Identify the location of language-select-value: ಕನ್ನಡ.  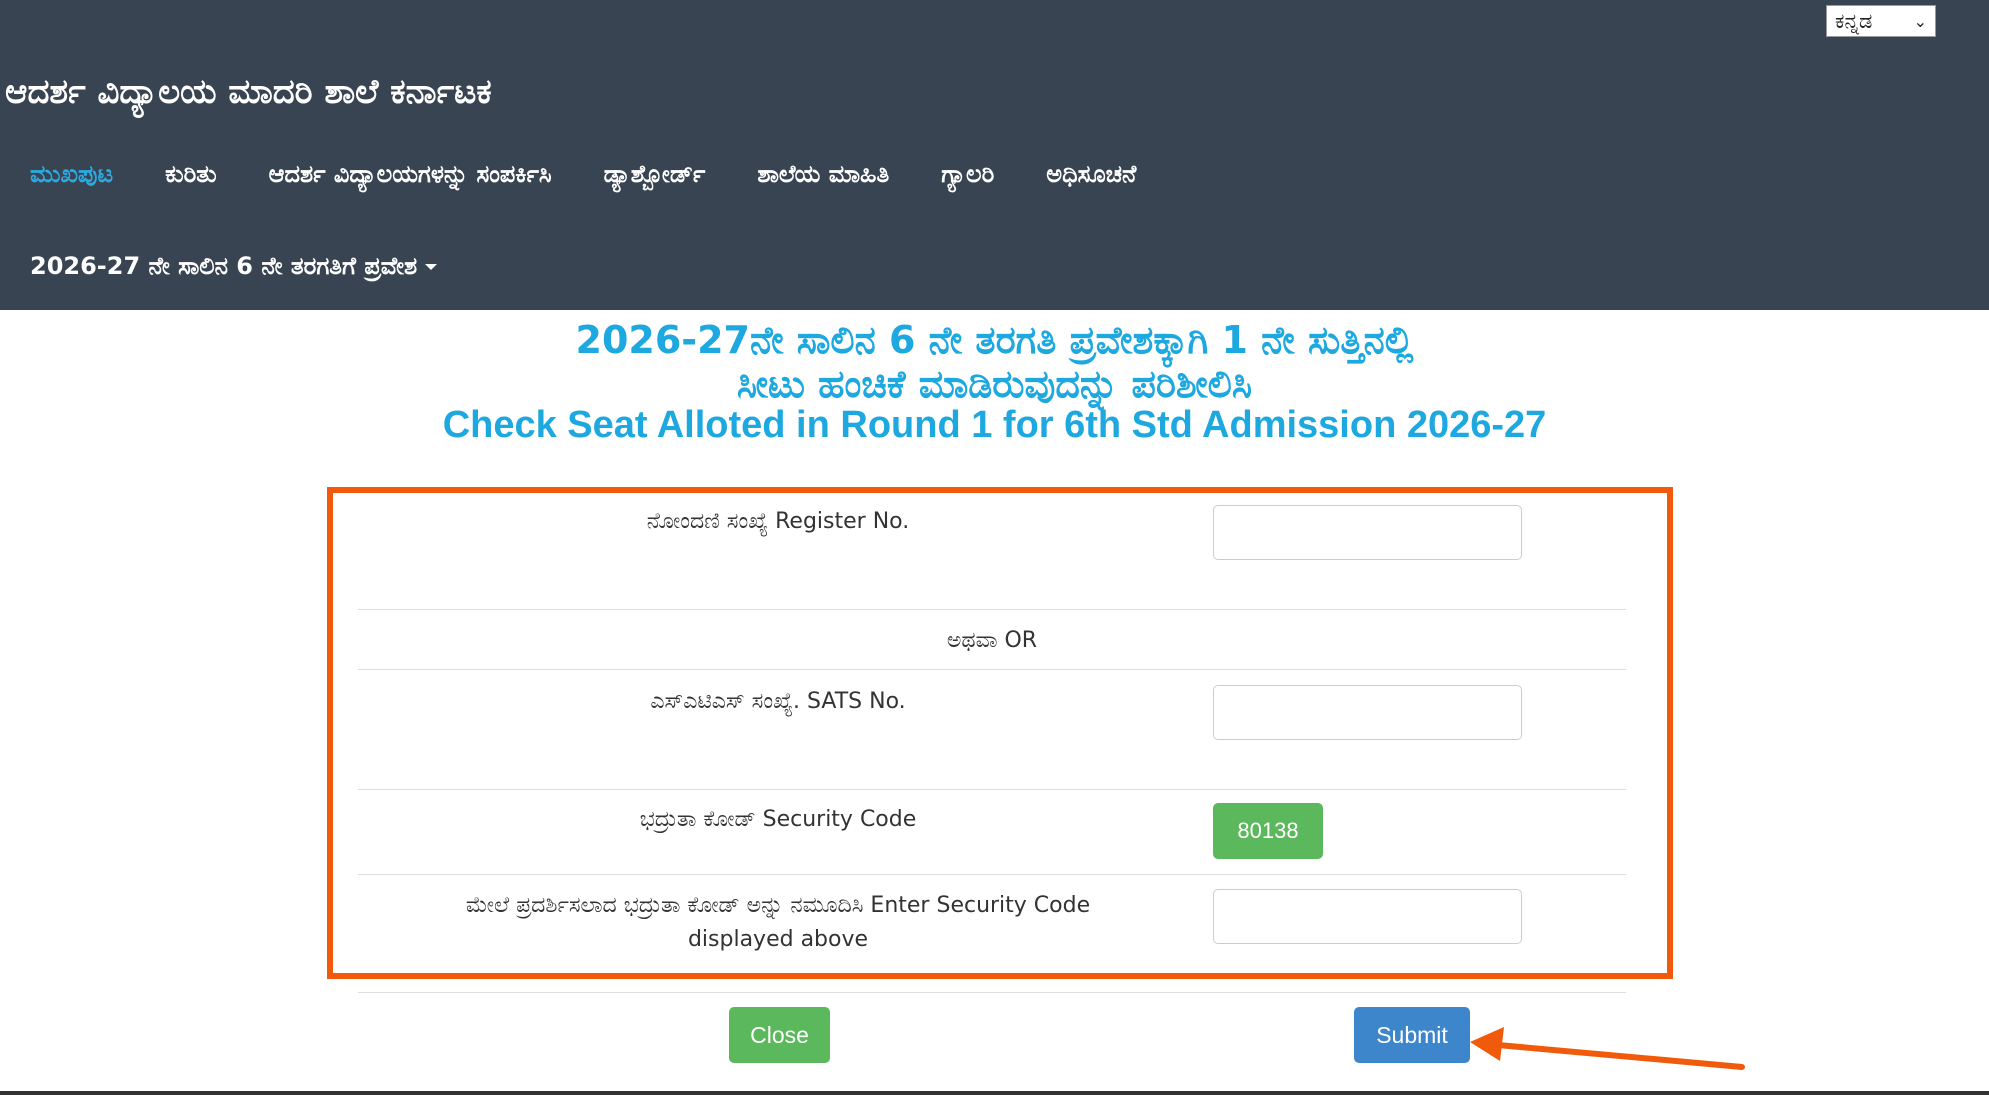
(1854, 20).